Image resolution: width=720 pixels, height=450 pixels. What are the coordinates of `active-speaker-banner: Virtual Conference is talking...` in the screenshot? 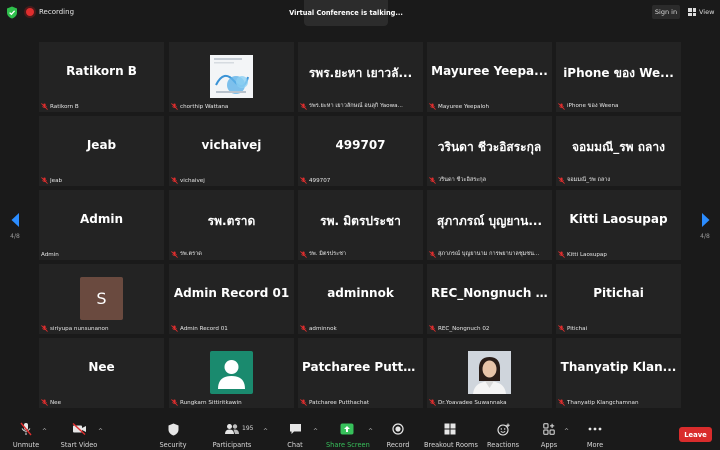 It's located at (346, 13).